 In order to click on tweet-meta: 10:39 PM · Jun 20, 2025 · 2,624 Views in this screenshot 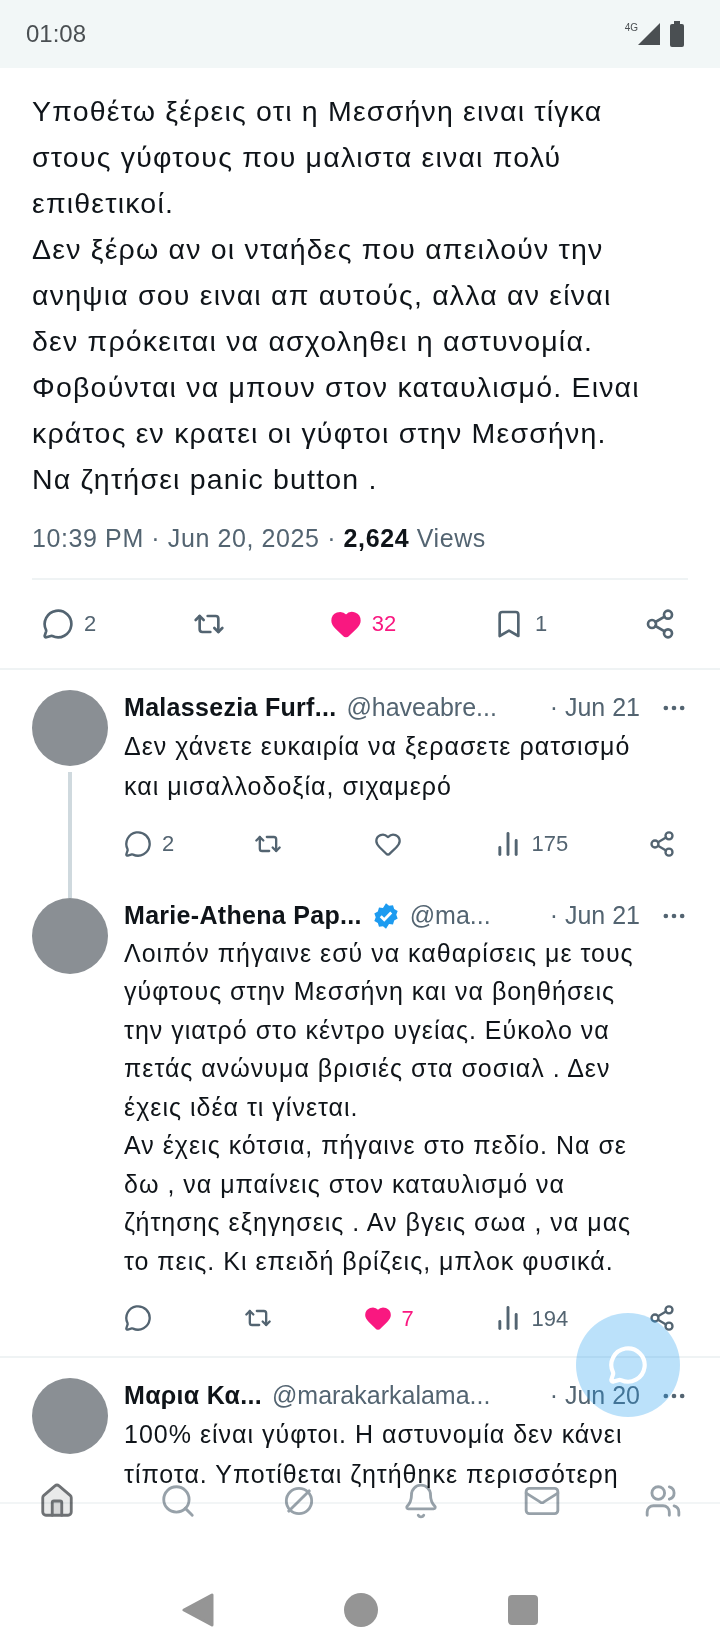, I will do `click(259, 538)`.